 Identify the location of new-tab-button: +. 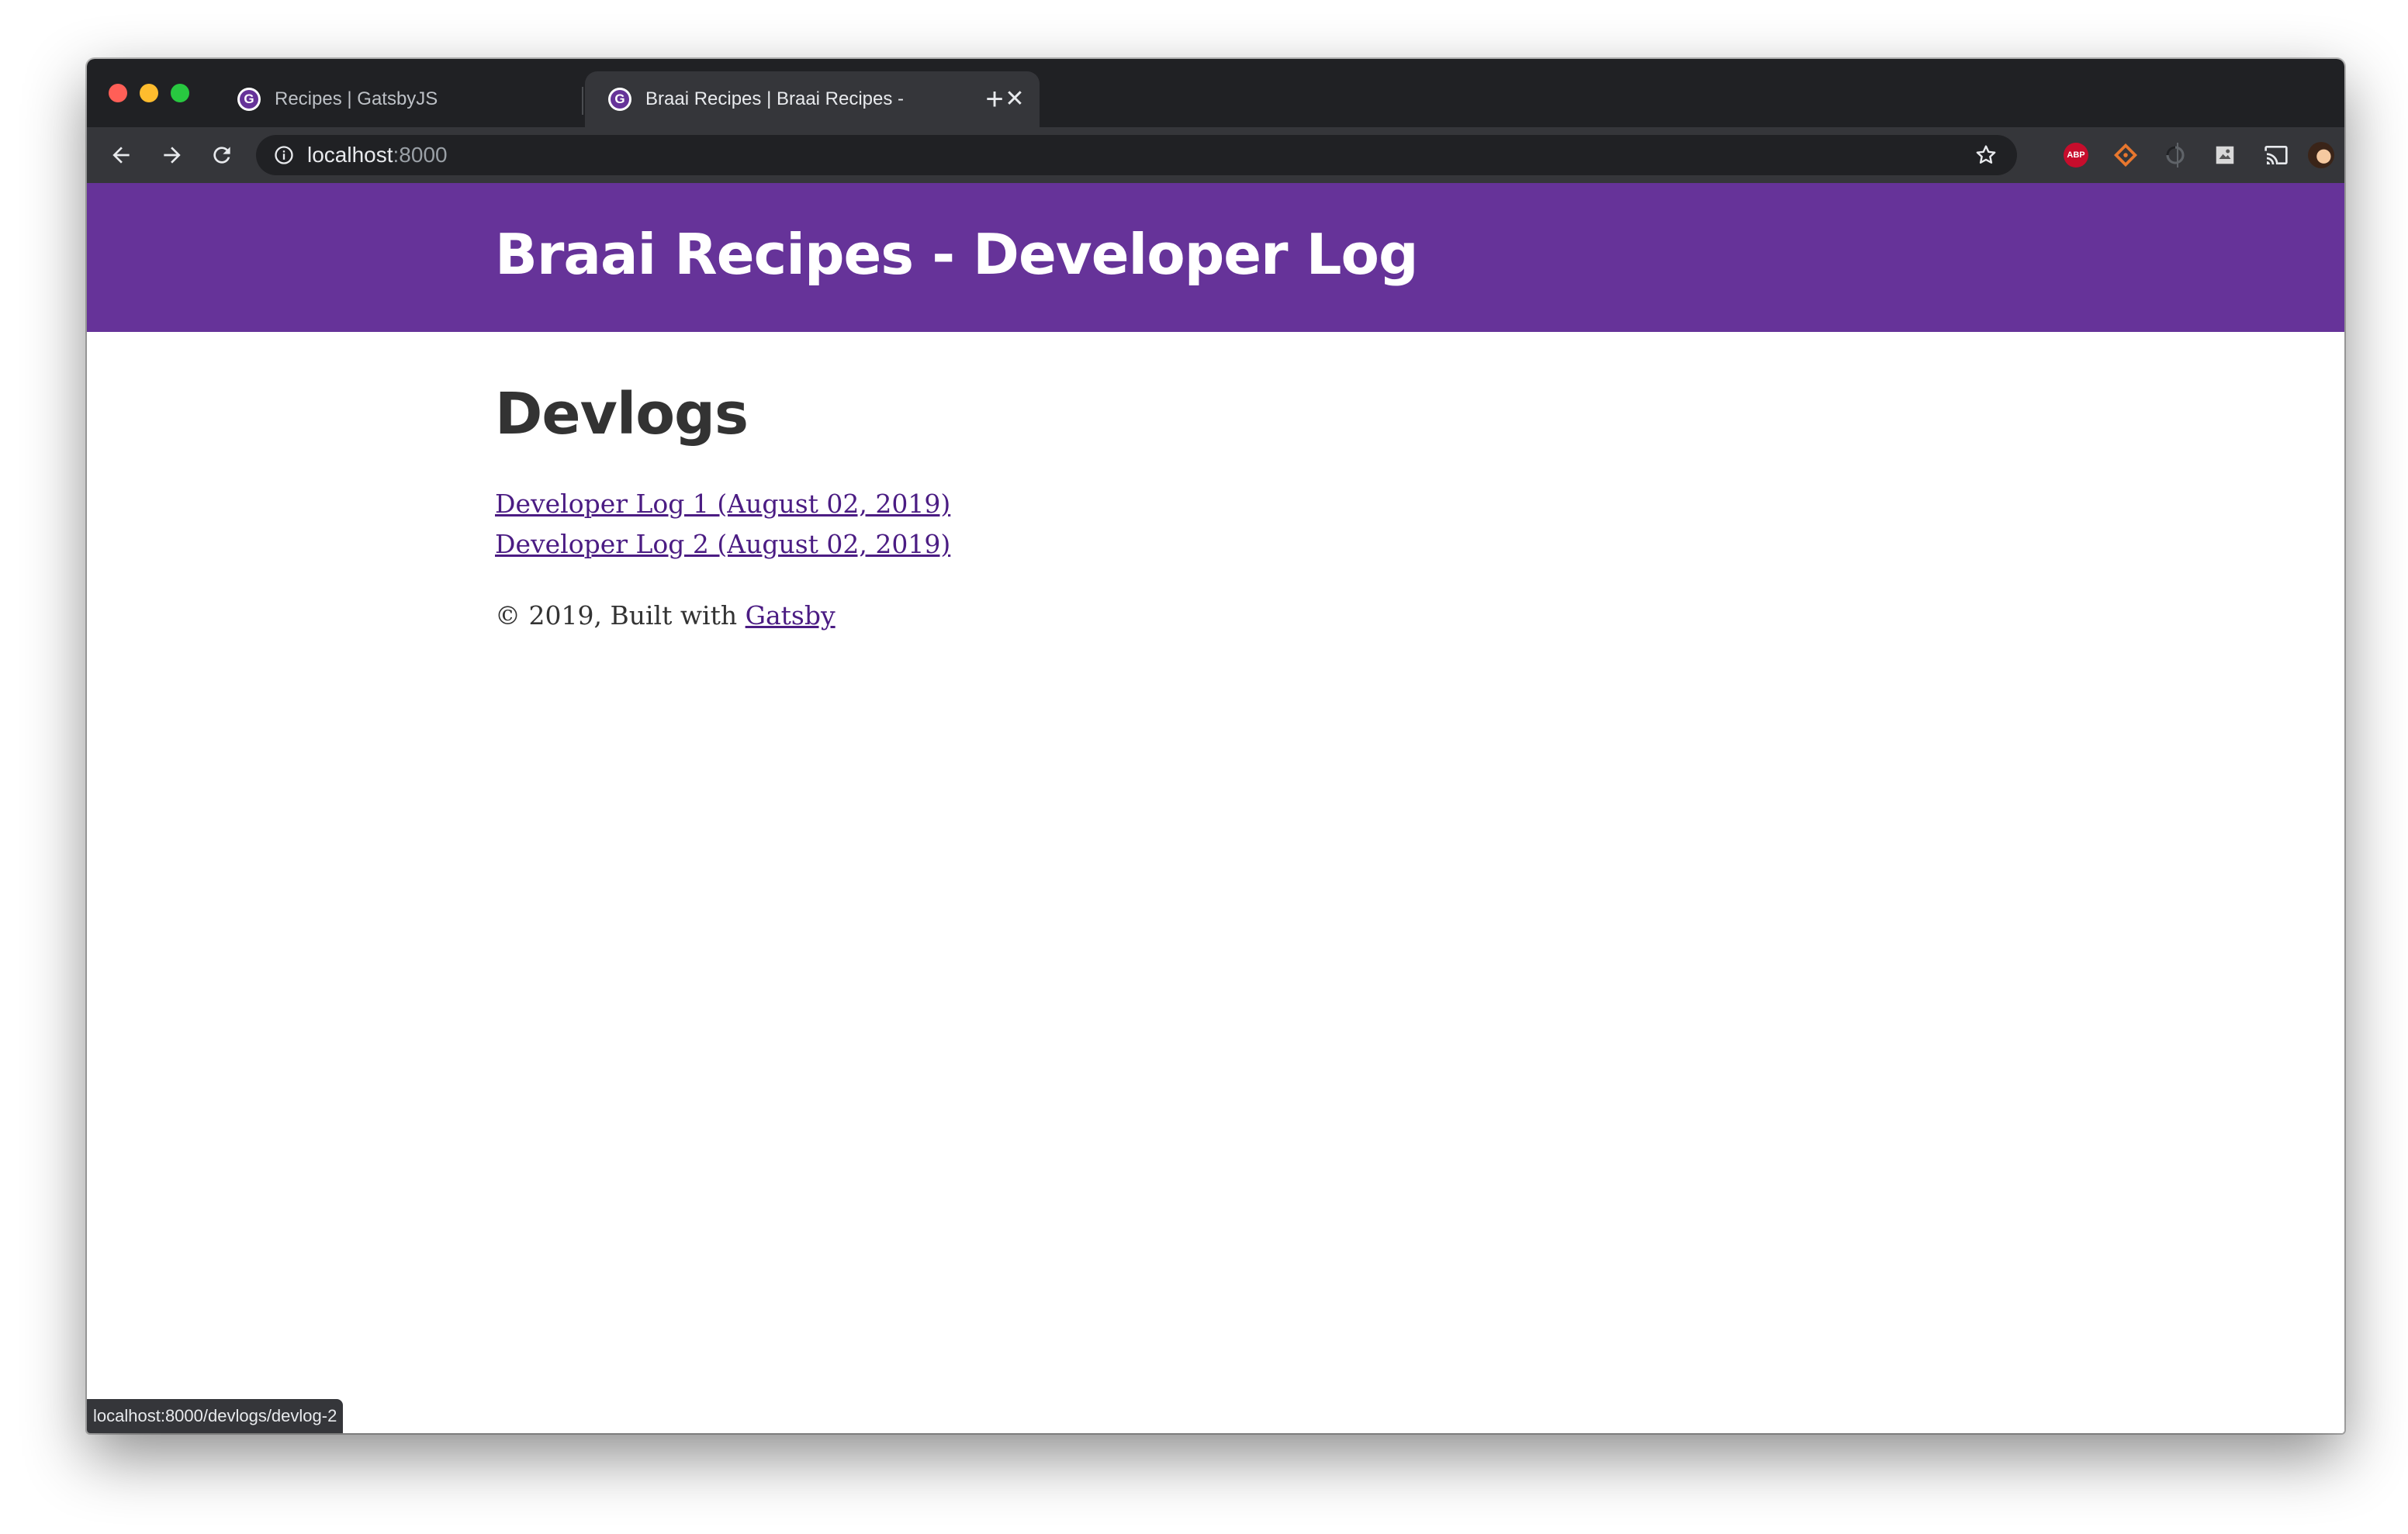
(994, 99).